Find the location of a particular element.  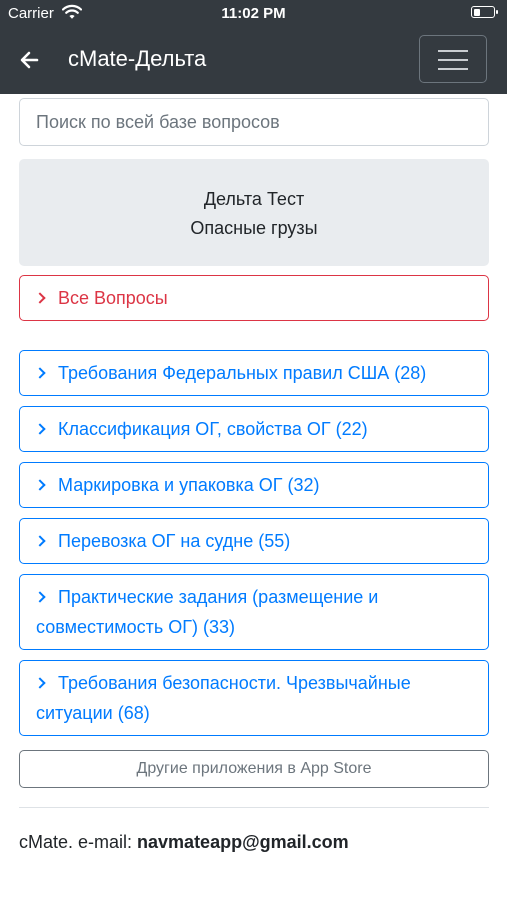

test-info-card: Дельта Тест Опасные грузы is located at coordinates (254, 212).